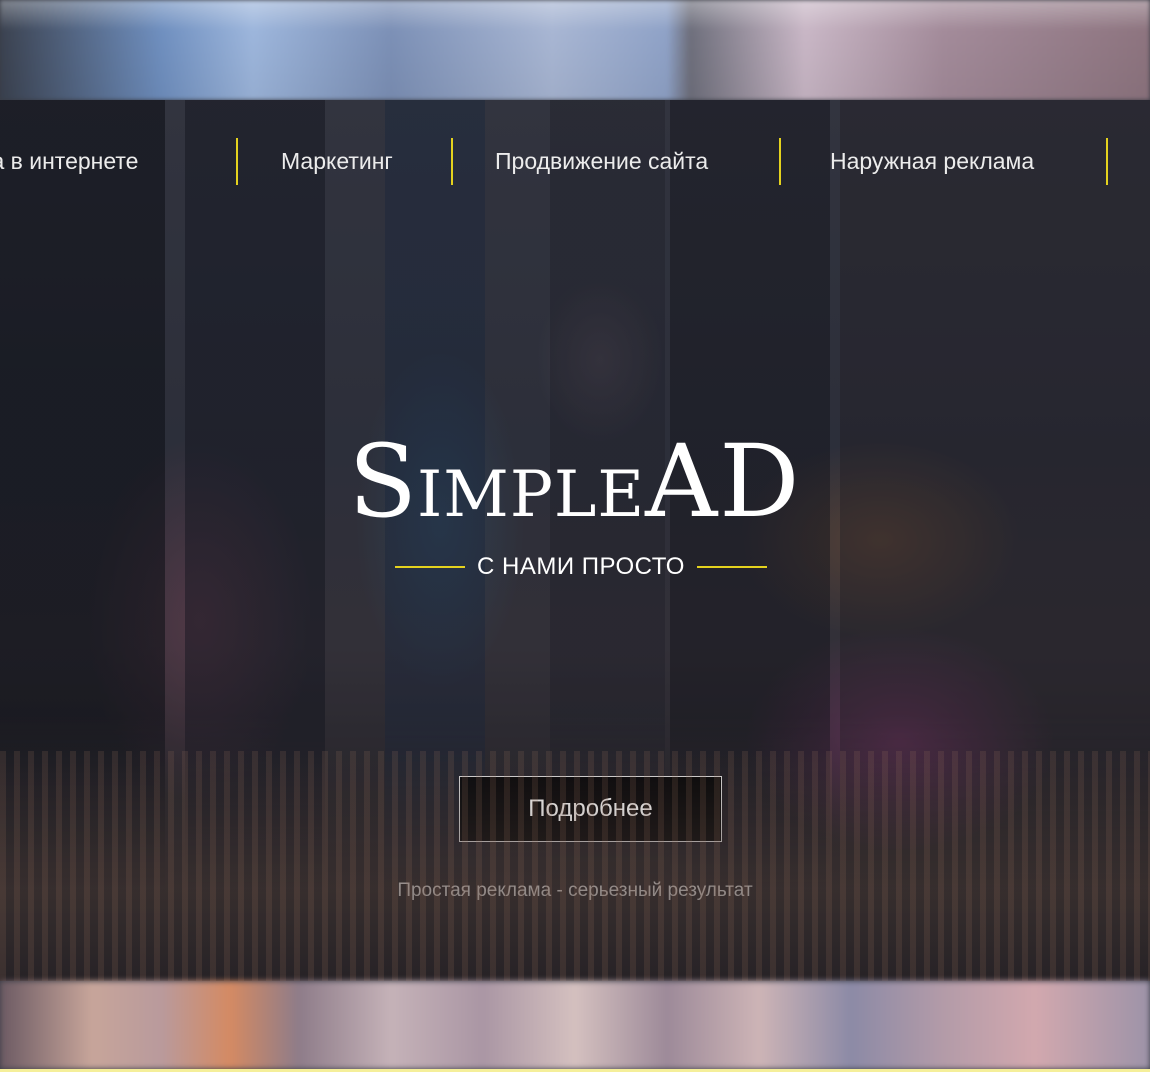  What do you see at coordinates (575, 1075) in the screenshot?
I see `bottom-accent-line` at bounding box center [575, 1075].